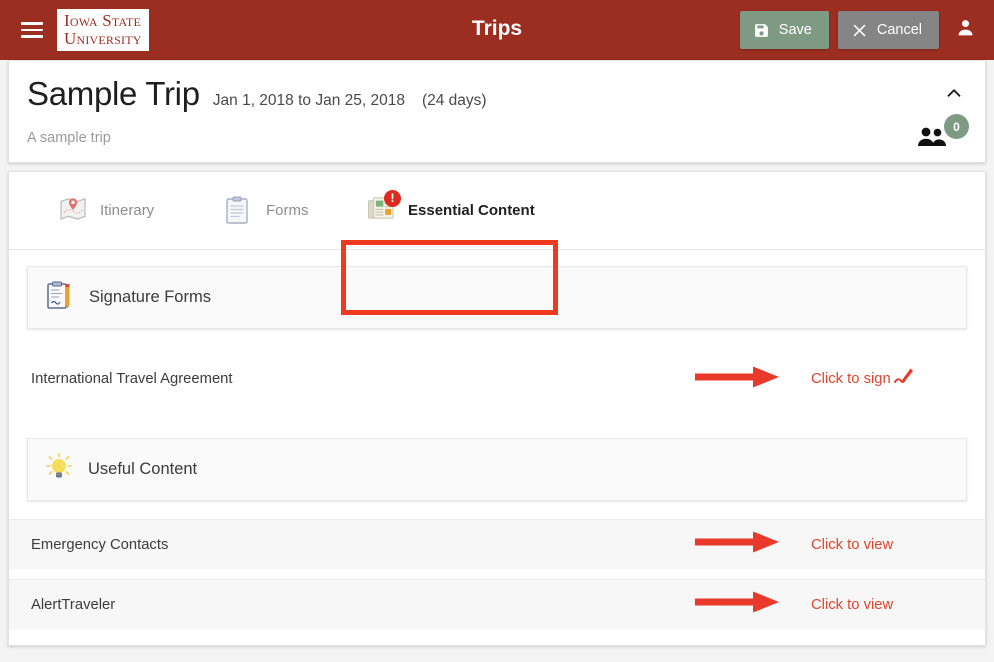 The width and height of the screenshot is (994, 662). Describe the element at coordinates (452, 243) in the screenshot. I see `active-tab-underline` at that location.